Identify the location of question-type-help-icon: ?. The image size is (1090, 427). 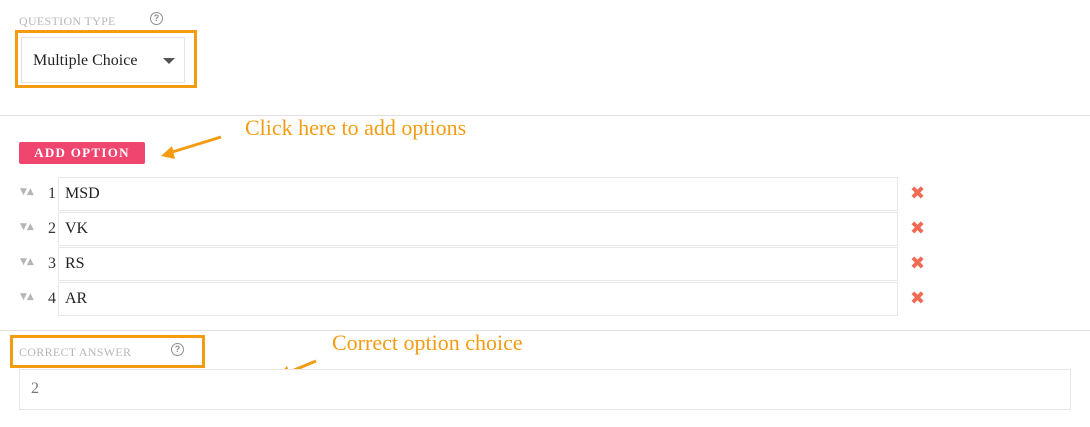
(156, 18).